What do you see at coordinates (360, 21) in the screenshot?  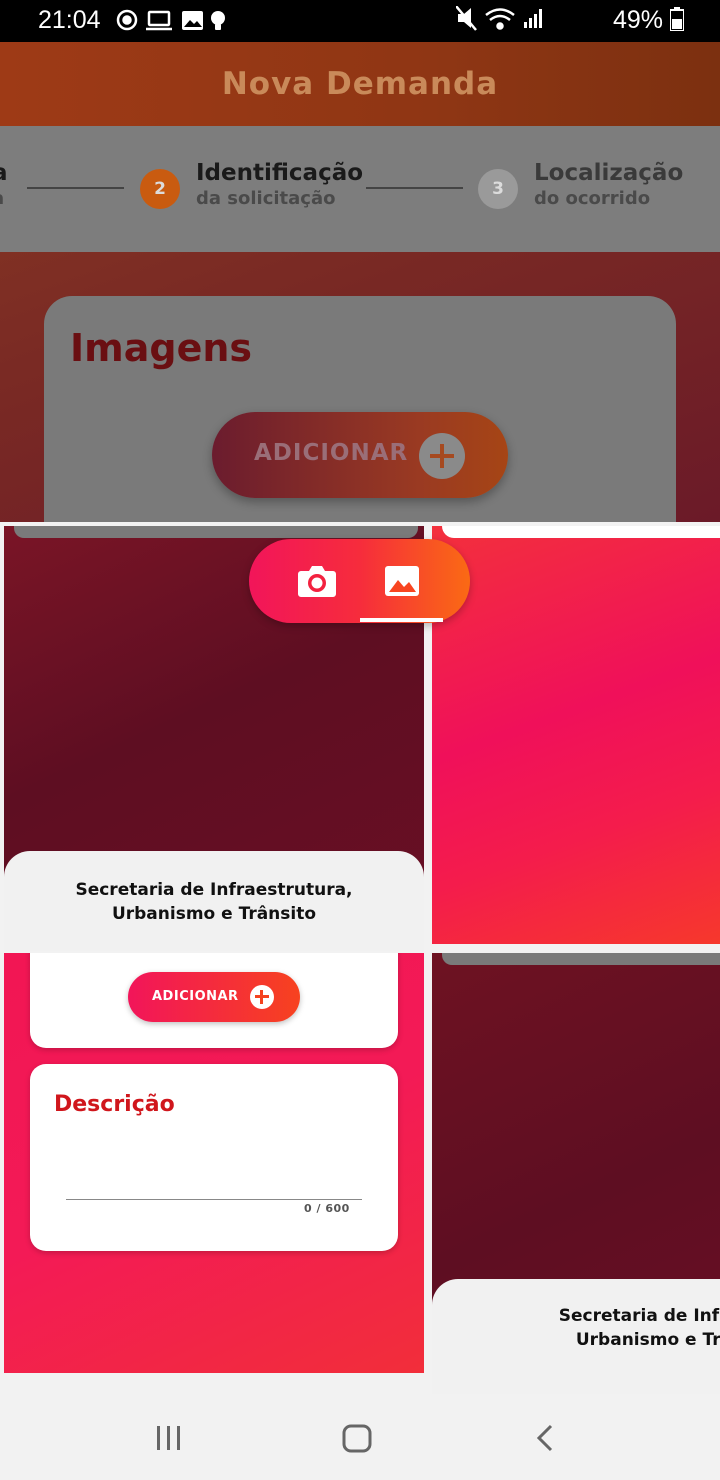 I see `status-bar: 21:04 49%` at bounding box center [360, 21].